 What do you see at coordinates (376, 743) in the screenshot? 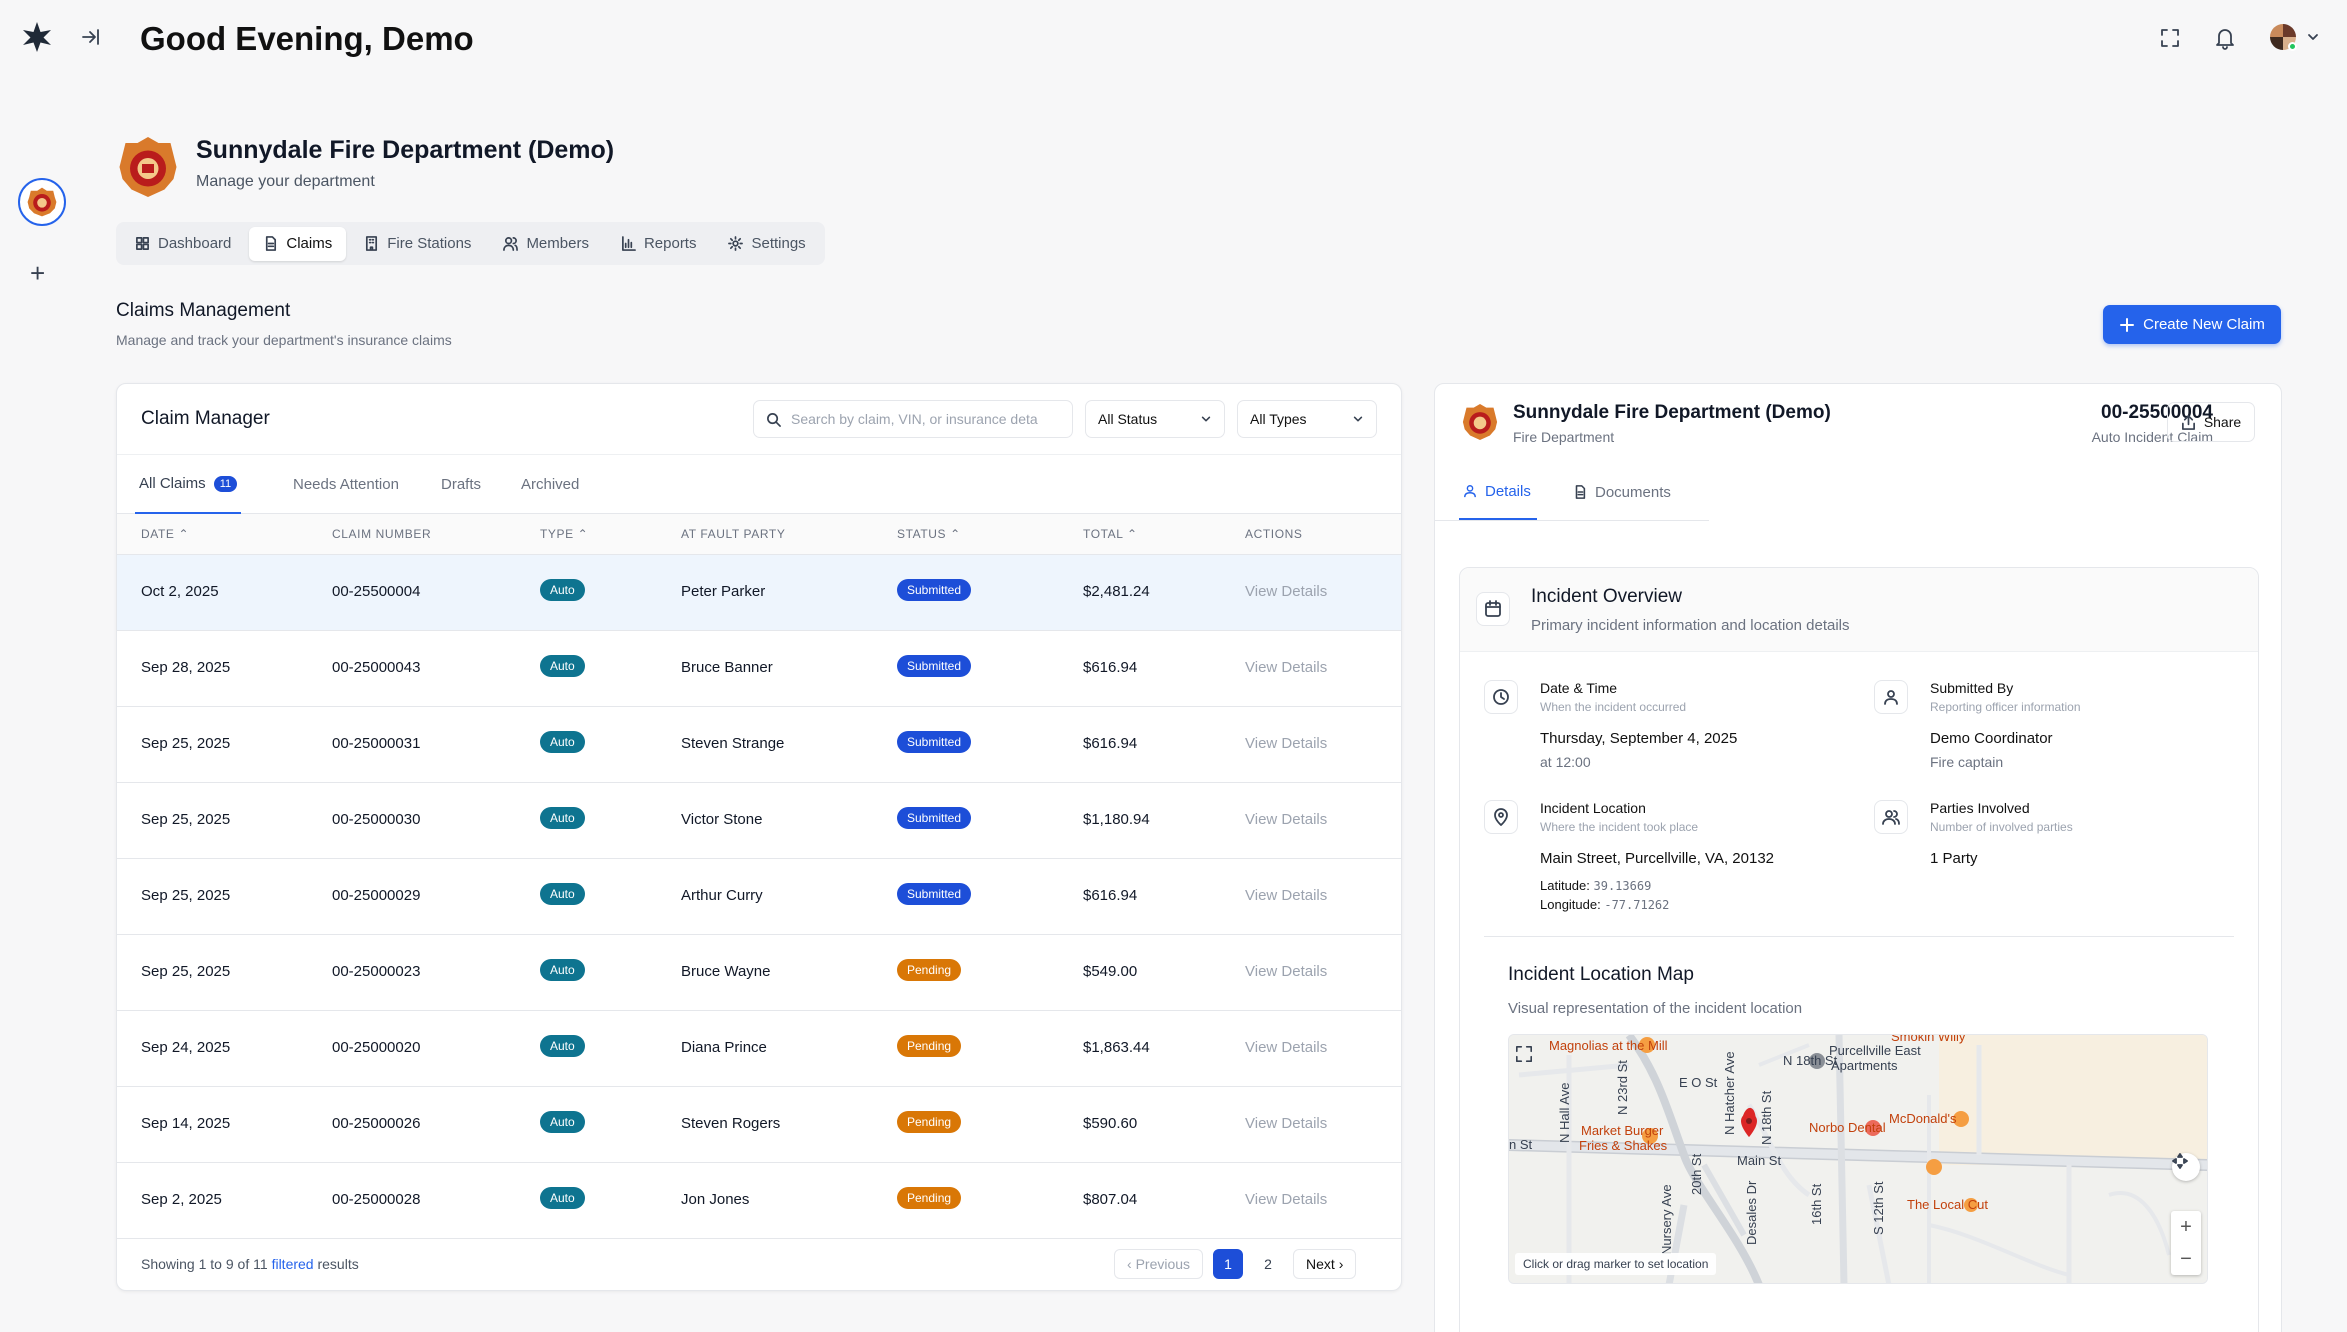
I see `claim-number: 00-25000031` at bounding box center [376, 743].